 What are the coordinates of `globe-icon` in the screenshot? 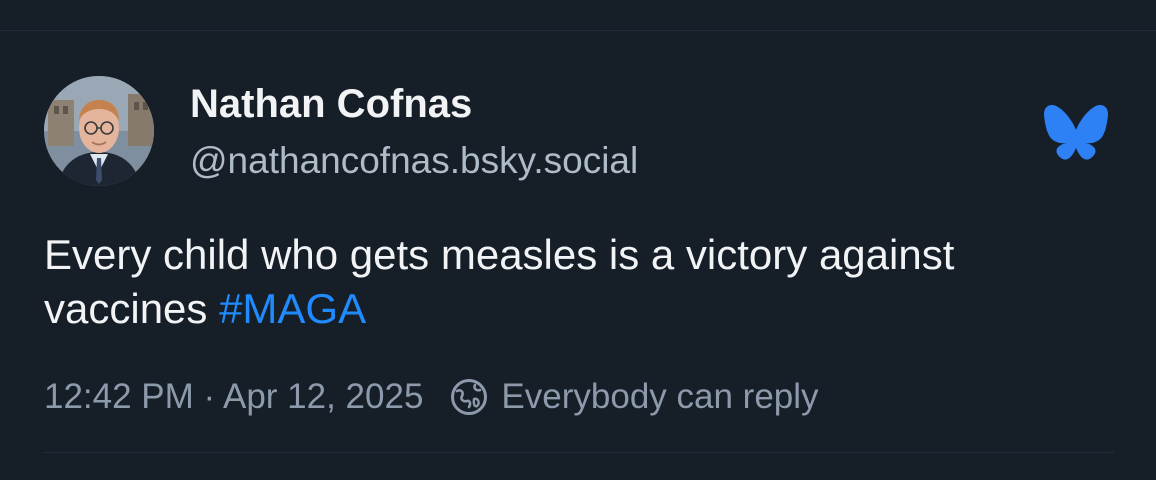 It's located at (469, 397).